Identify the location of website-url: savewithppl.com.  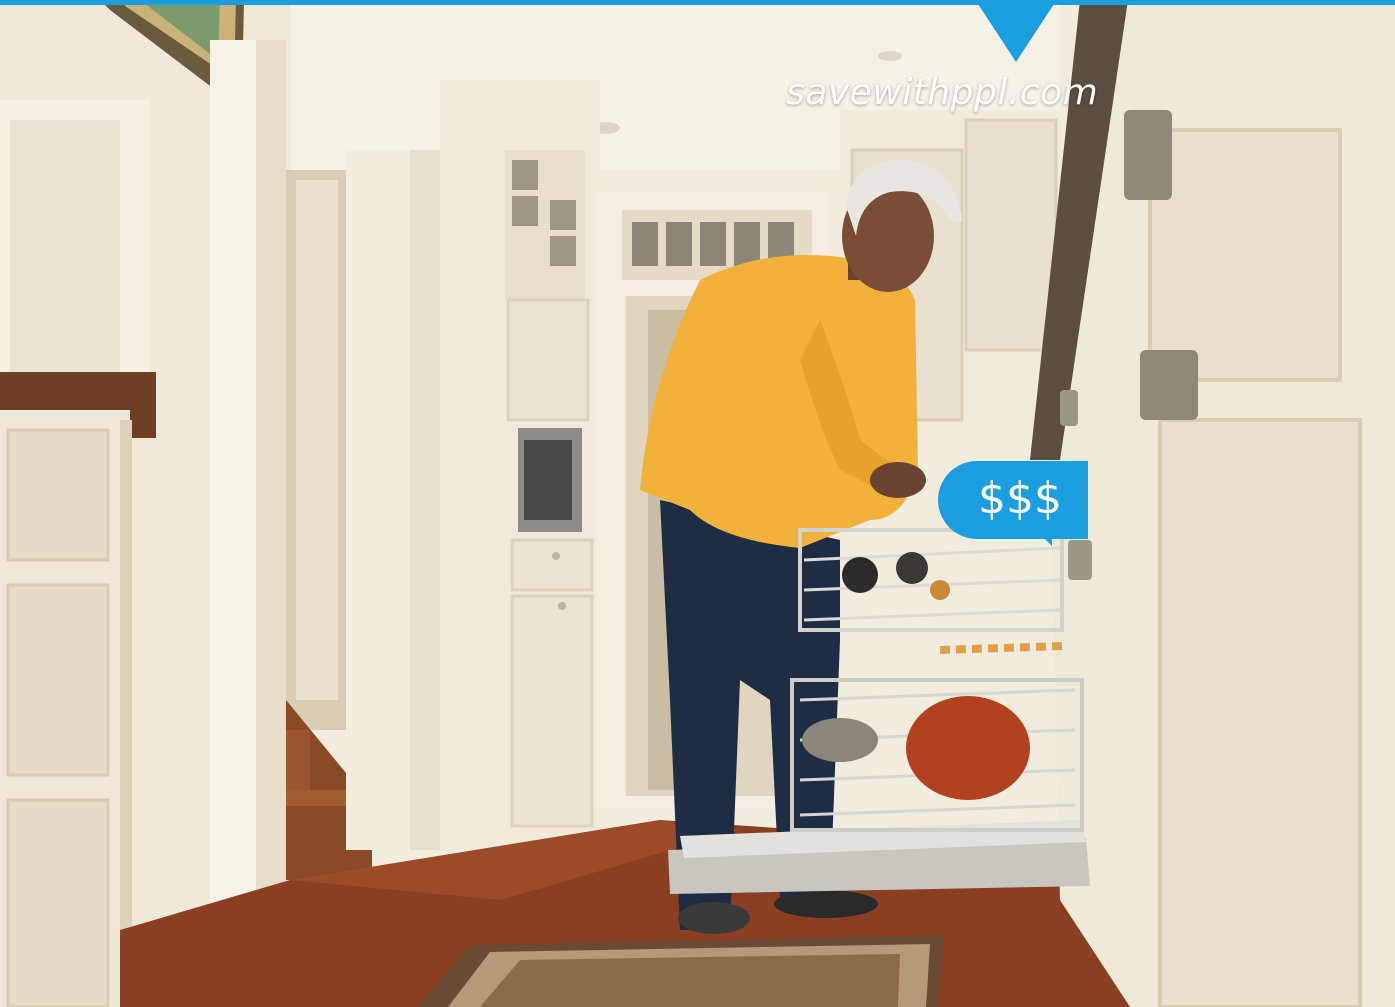
(966, 93).